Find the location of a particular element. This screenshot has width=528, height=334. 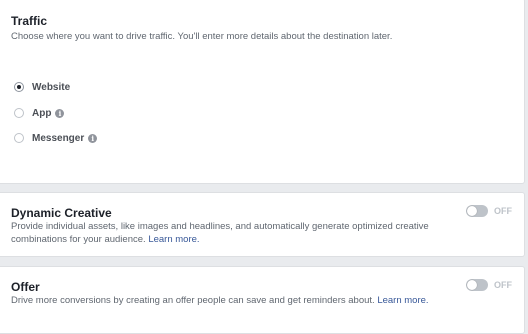

offer-title: Offer is located at coordinates (25, 287).